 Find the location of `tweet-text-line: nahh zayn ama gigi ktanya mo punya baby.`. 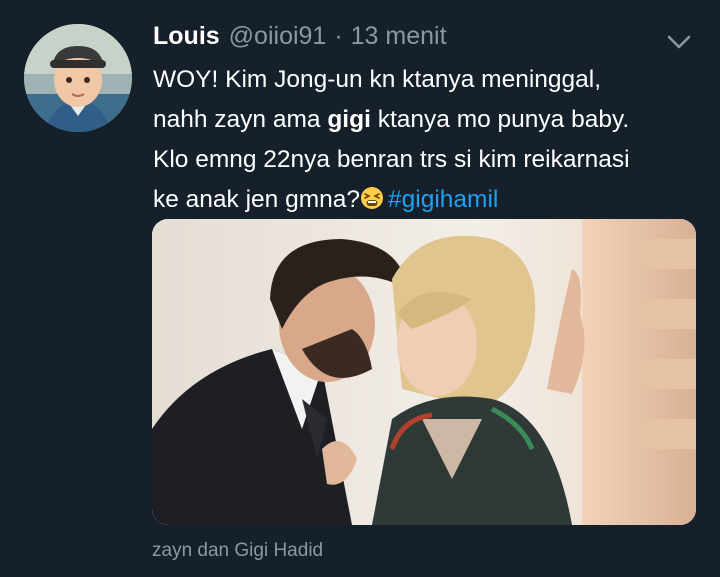

tweet-text-line: nahh zayn ama gigi ktanya mo punya baby. is located at coordinates (428, 120).